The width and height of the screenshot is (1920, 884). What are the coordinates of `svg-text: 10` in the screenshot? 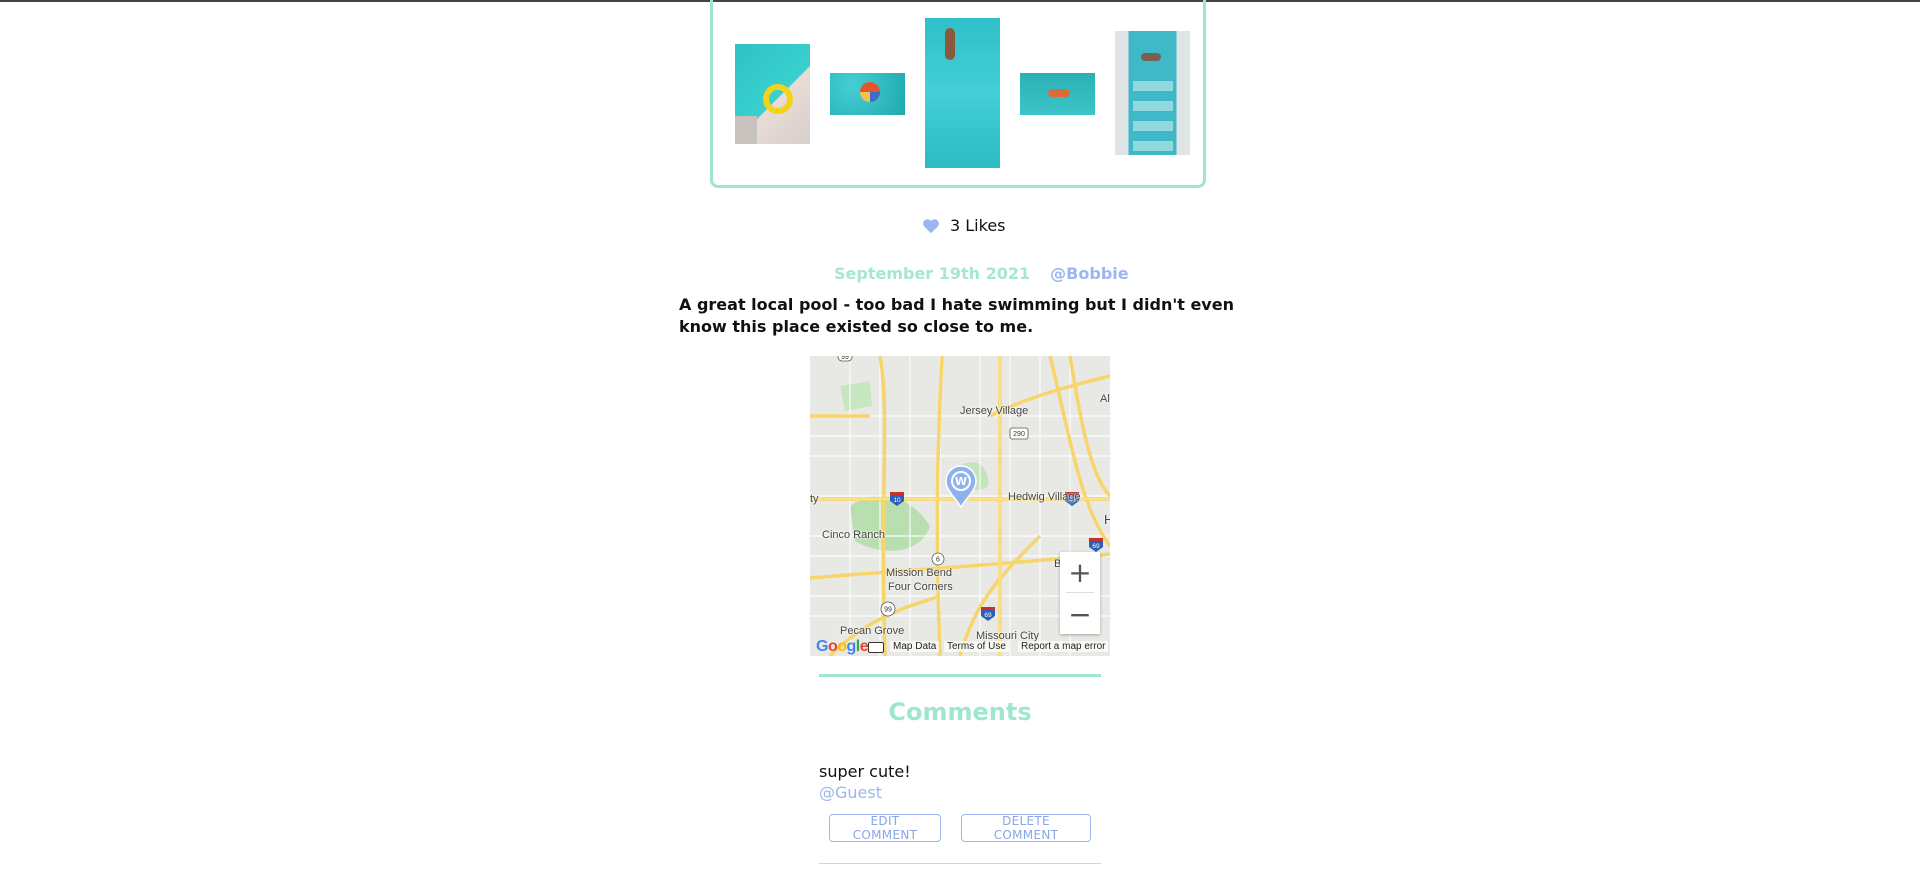 It's located at (897, 500).